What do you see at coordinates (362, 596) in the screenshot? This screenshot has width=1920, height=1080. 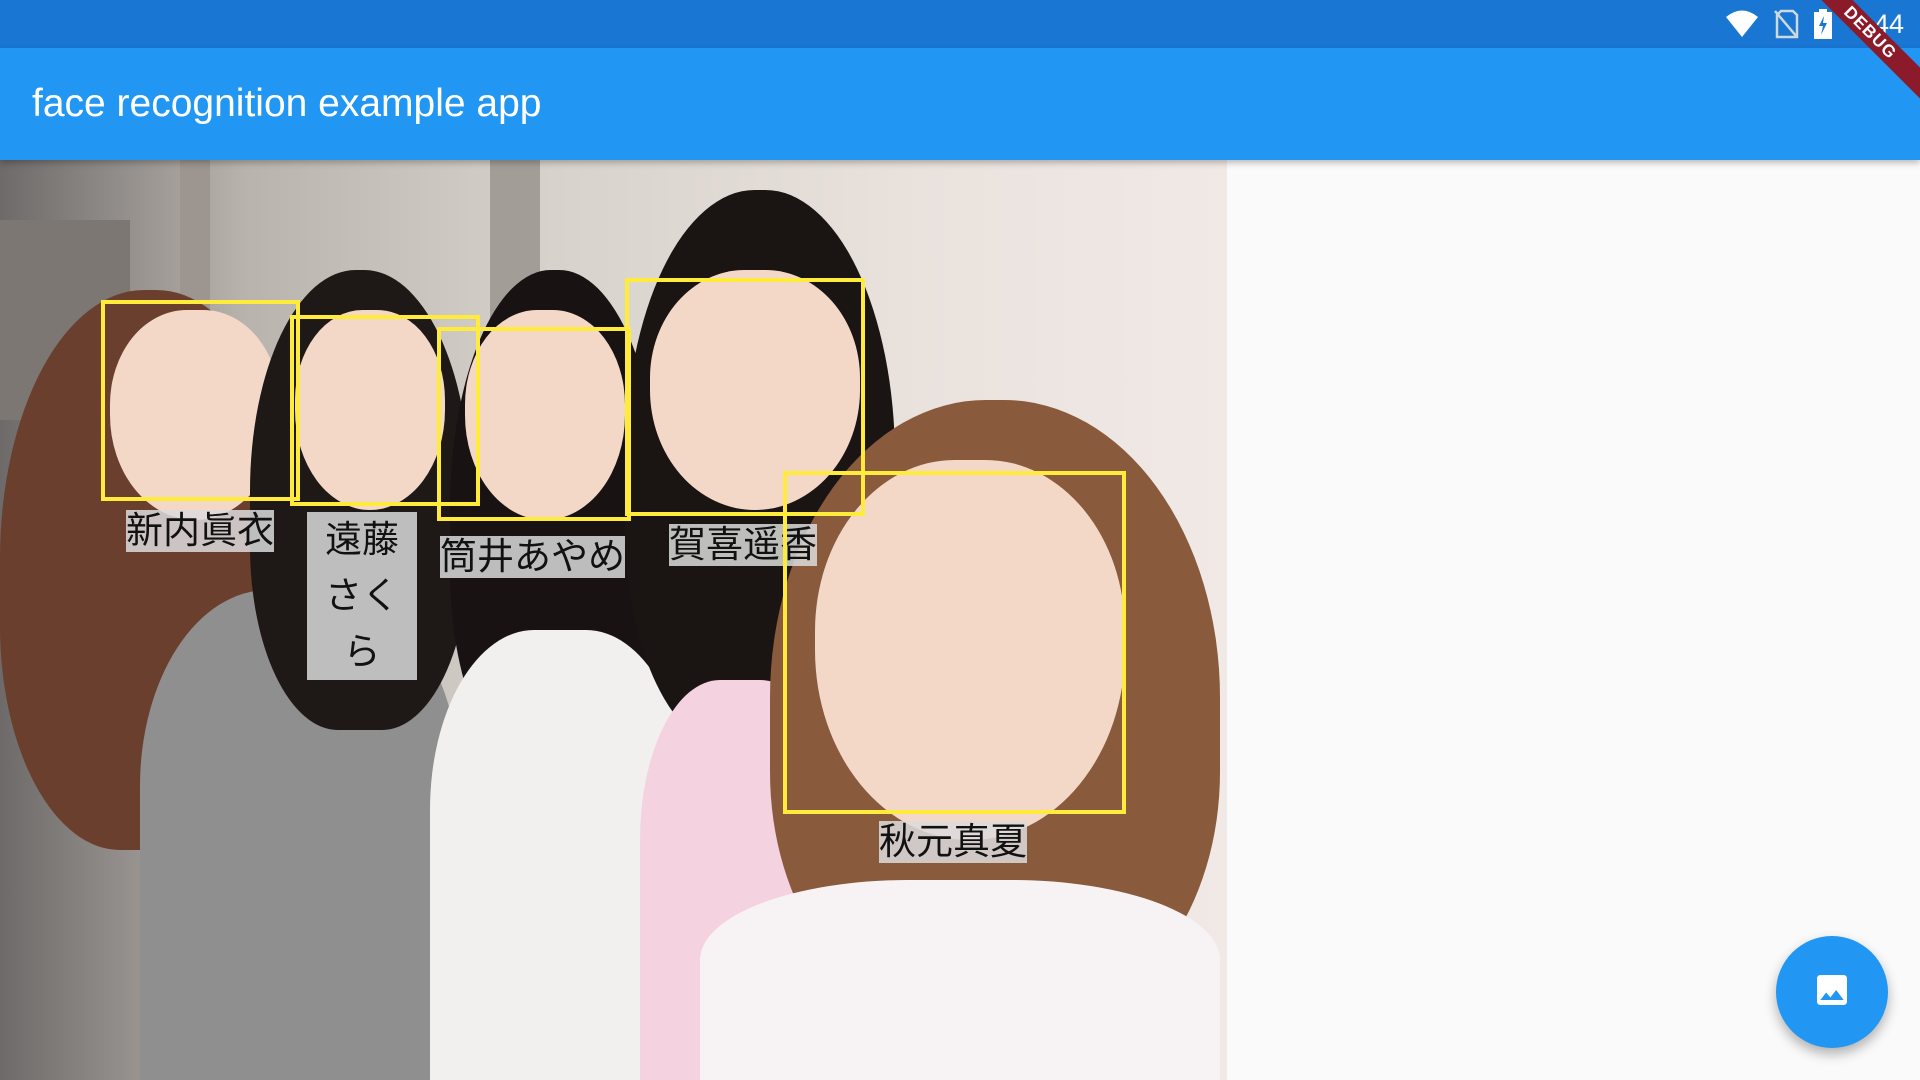 I see `face-label: 遠藤さくら` at bounding box center [362, 596].